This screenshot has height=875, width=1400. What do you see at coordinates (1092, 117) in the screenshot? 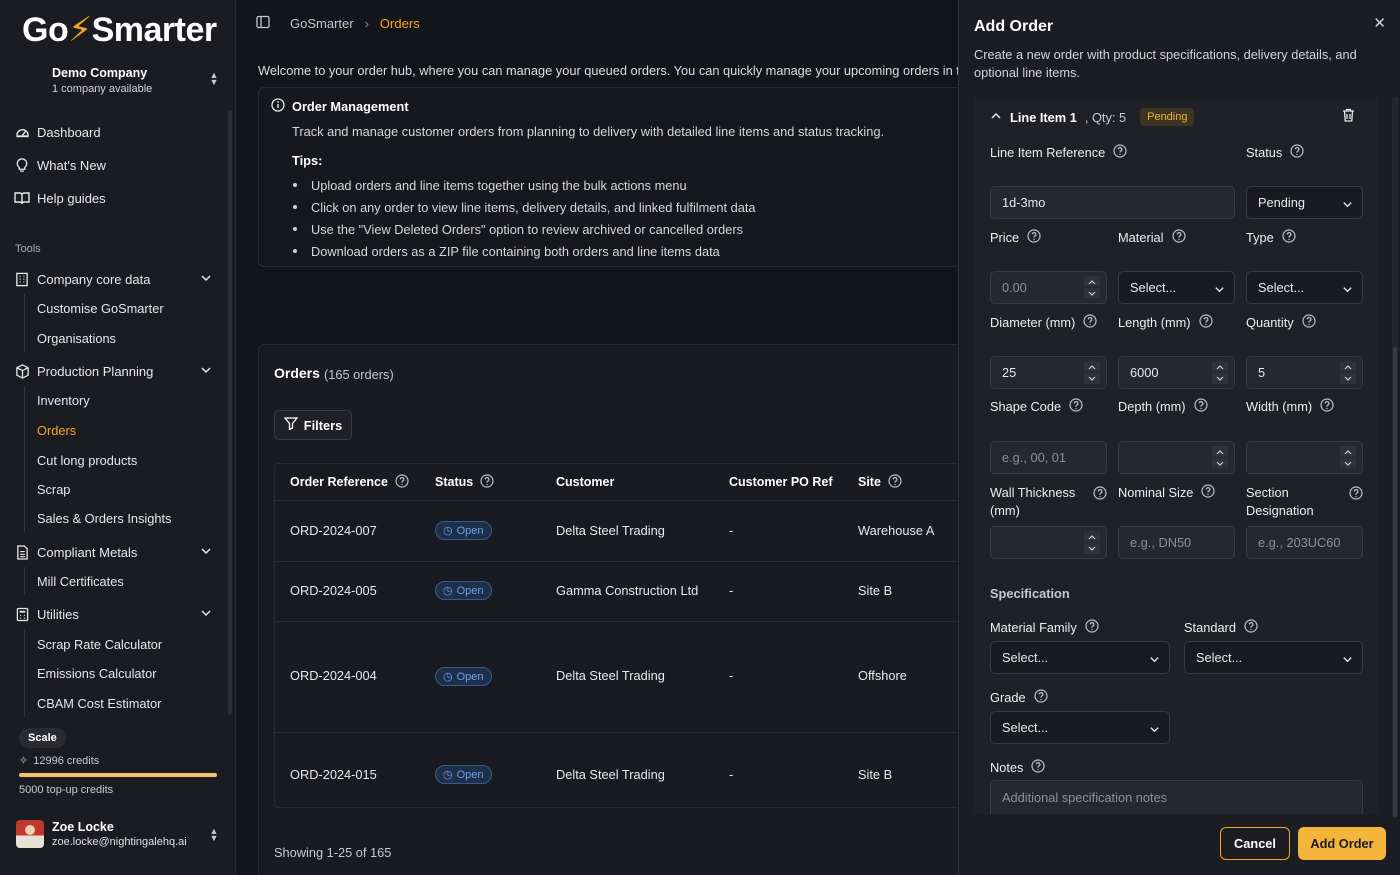
I see `line-item-header: Line Item 1 , Qty: 5 Pending` at bounding box center [1092, 117].